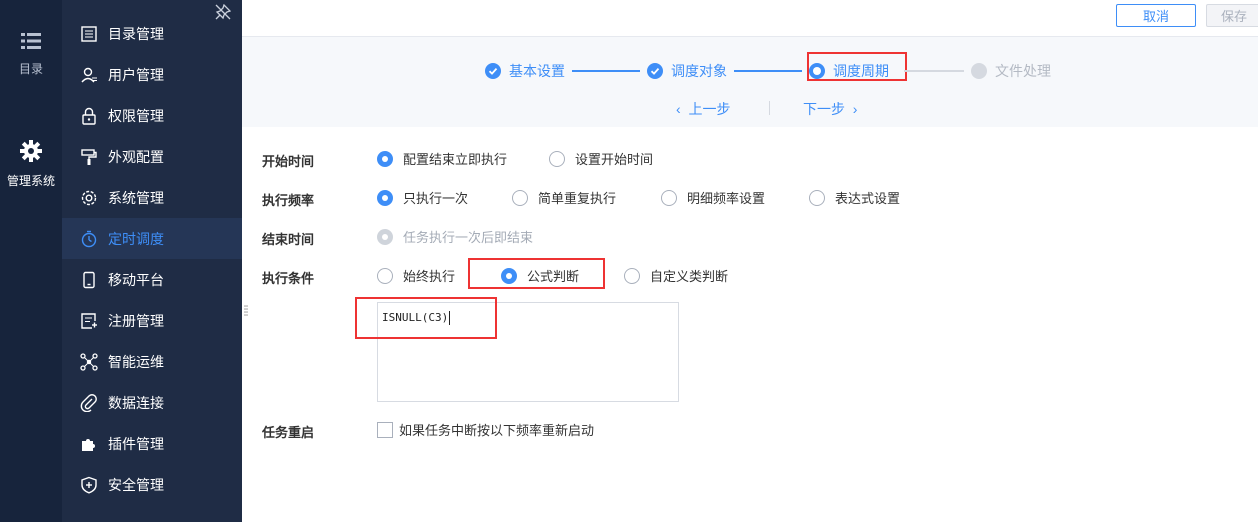 The width and height of the screenshot is (1258, 522). Describe the element at coordinates (31, 164) in the screenshot. I see `rail-management-system: 管理系统` at that location.